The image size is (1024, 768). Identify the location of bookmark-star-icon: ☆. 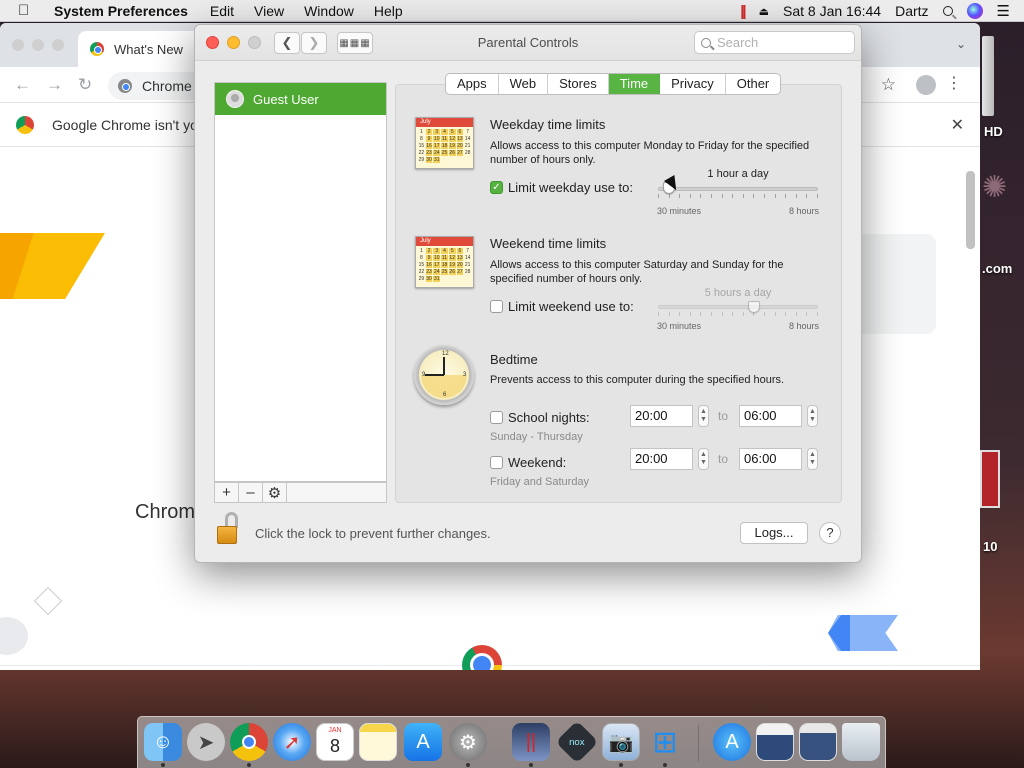
(888, 85).